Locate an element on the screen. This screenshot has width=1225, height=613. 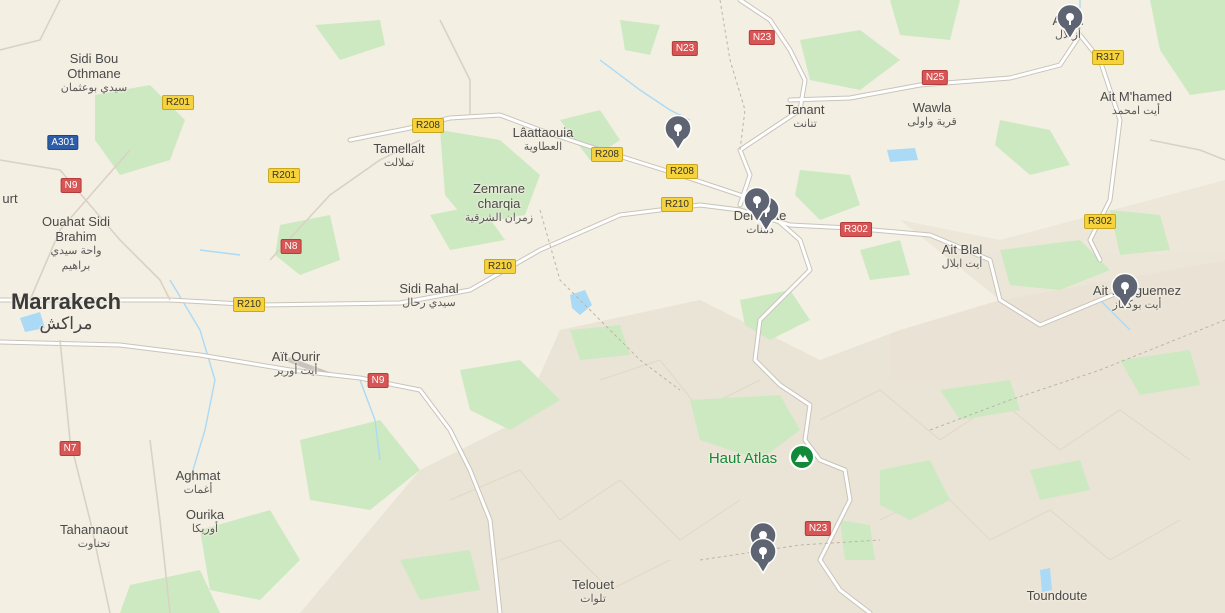
road-shield: N25 is located at coordinates (935, 77).